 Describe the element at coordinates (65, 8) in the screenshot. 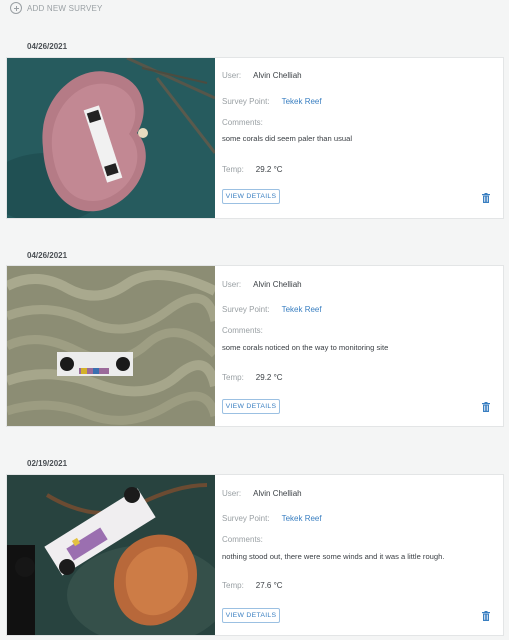

I see `add-new-survey-label: ADD NEW SURVEY` at that location.